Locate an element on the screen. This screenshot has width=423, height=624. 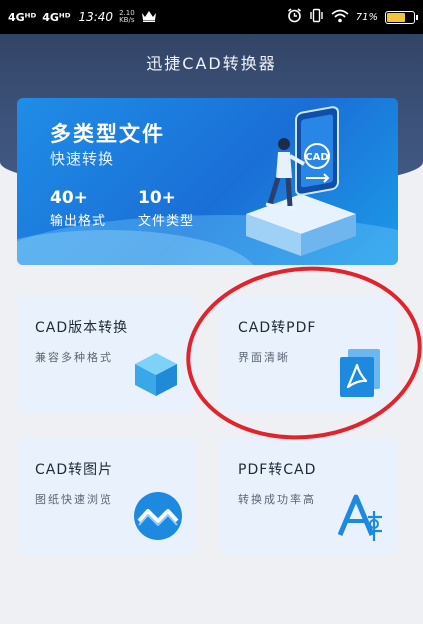
stat-label: 文件类型 is located at coordinates (166, 221).